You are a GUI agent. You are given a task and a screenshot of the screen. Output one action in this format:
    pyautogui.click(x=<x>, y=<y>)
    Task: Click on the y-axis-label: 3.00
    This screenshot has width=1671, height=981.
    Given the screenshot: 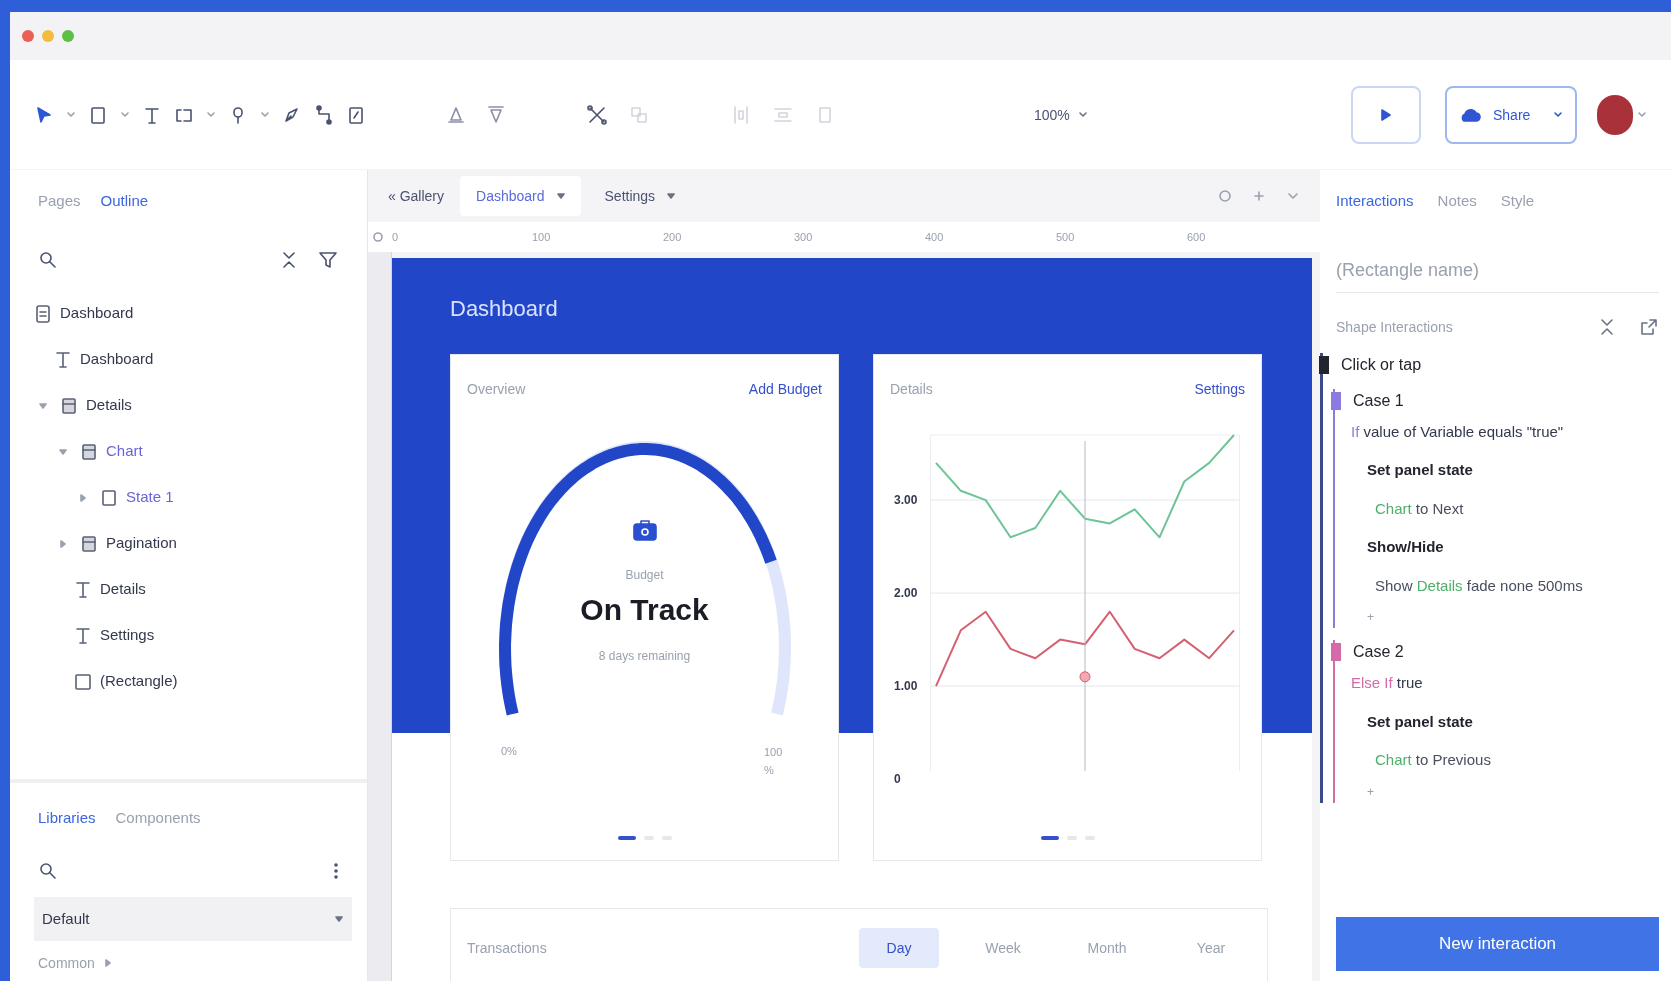 What is the action you would take?
    pyautogui.click(x=906, y=500)
    